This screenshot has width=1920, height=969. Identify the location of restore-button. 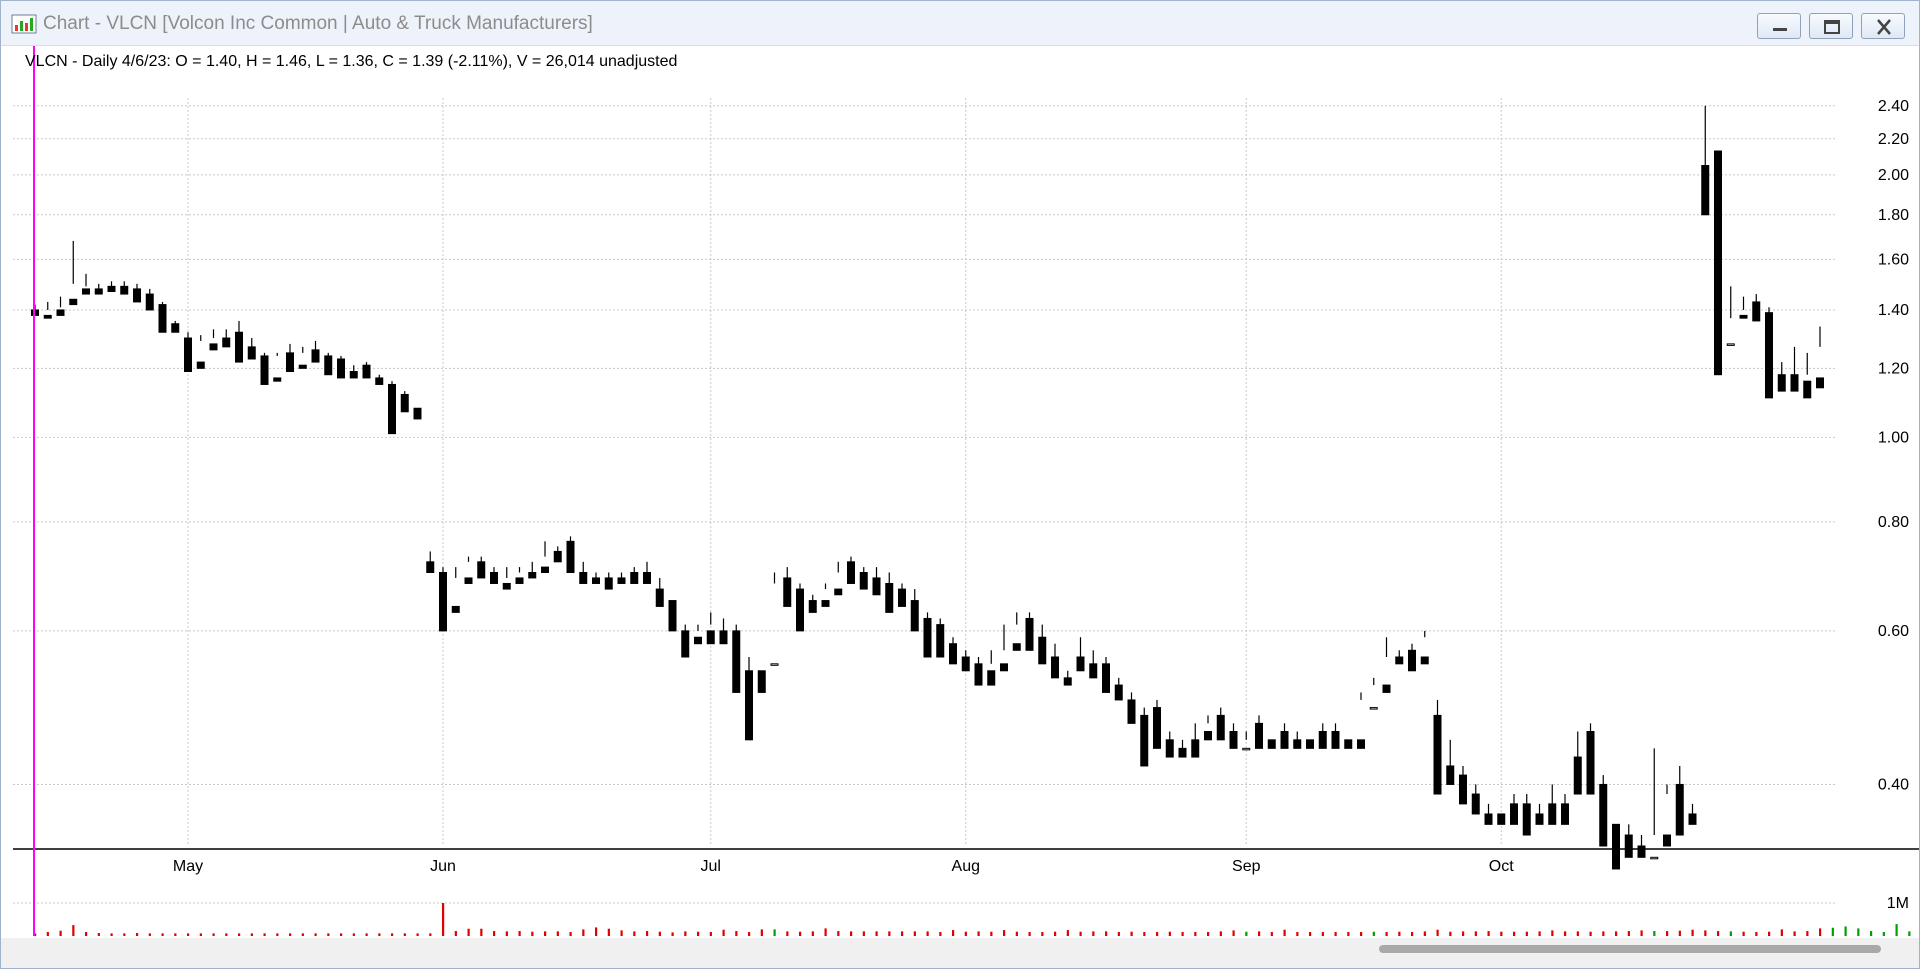
(1831, 26).